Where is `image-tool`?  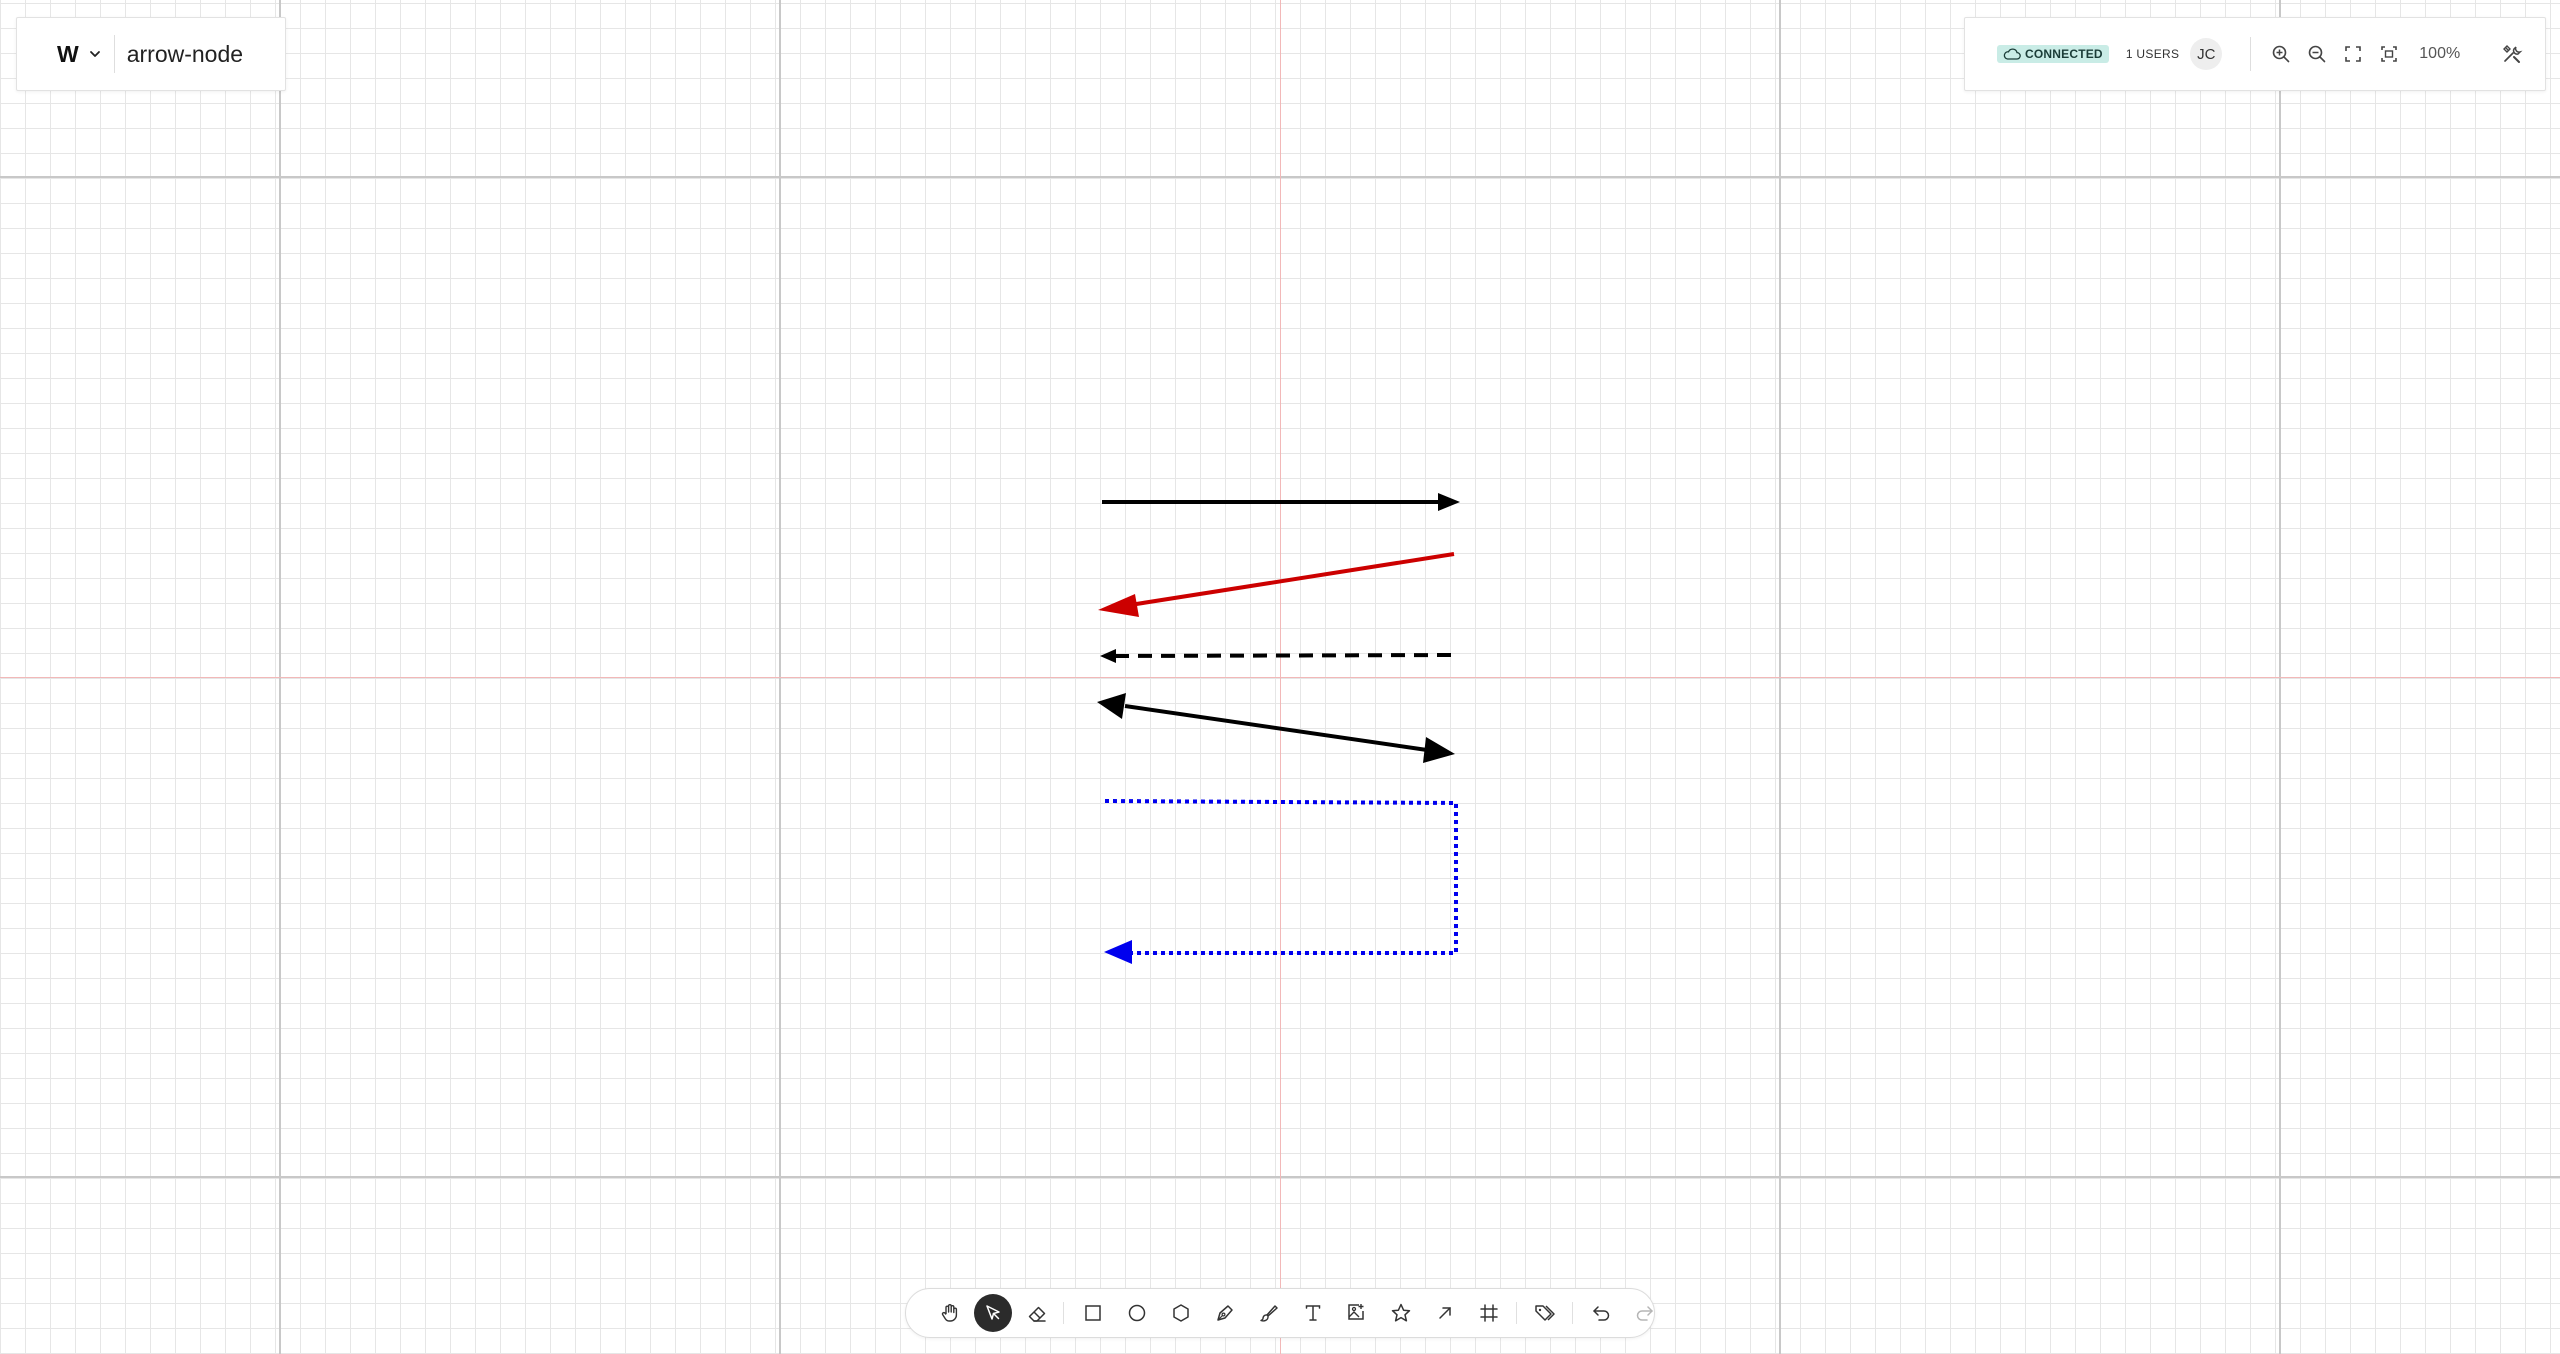 image-tool is located at coordinates (1357, 1313).